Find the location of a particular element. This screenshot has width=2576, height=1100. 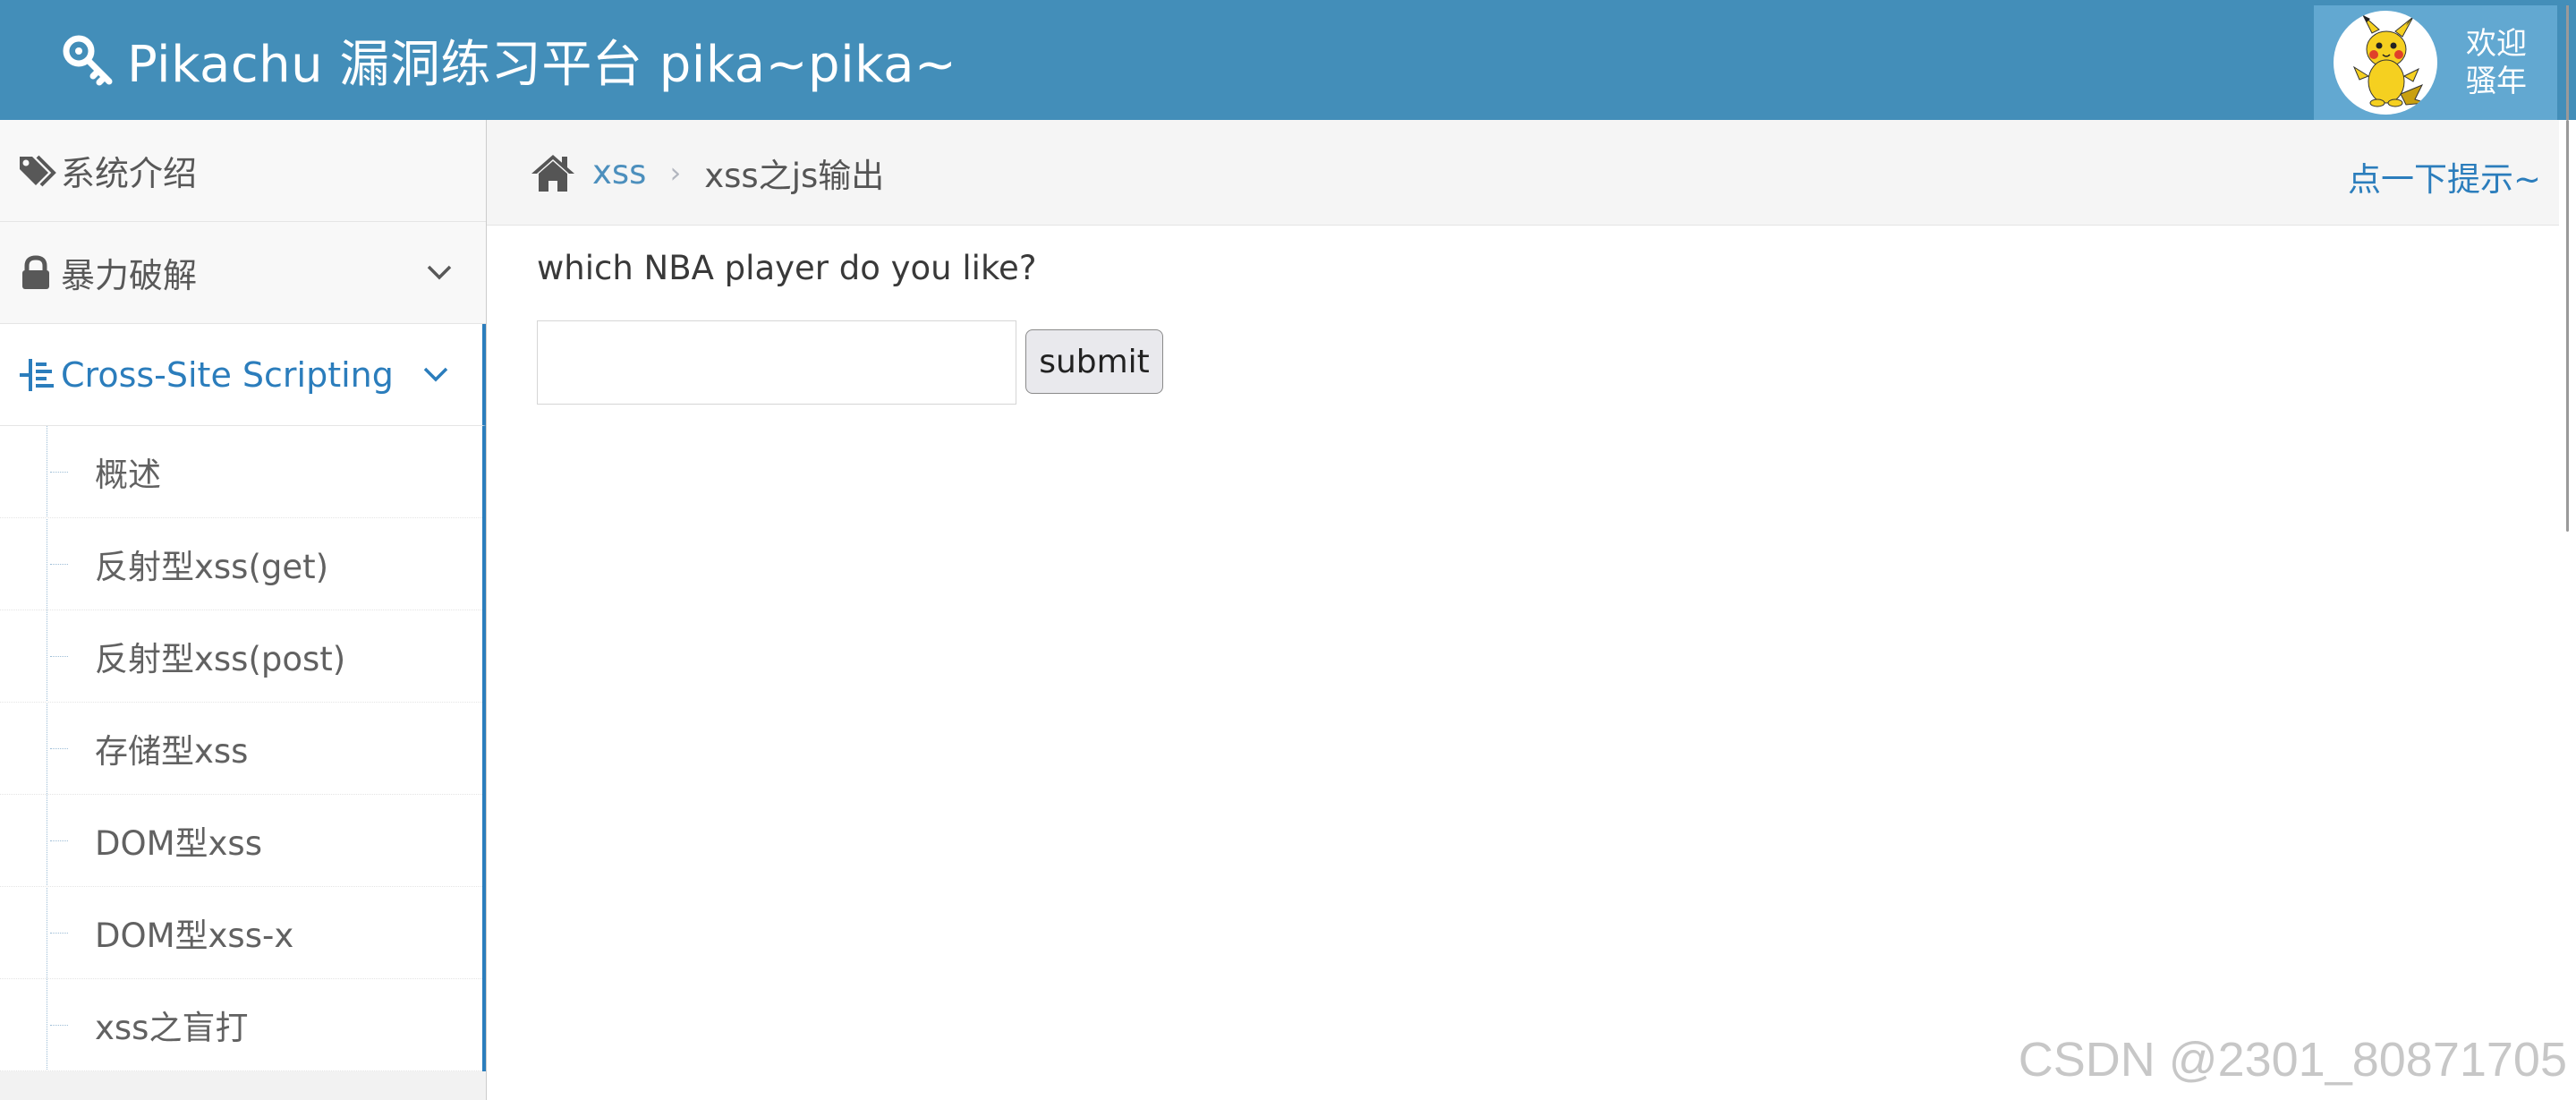

tags-icon is located at coordinates (37, 171).